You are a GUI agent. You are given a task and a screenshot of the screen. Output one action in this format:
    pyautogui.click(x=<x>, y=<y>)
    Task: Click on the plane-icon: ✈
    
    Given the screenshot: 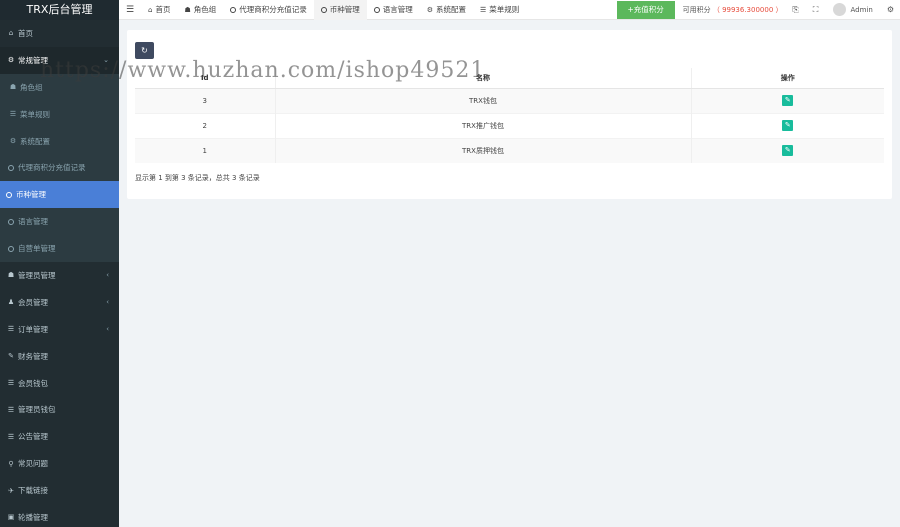 What is the action you would take?
    pyautogui.click(x=11, y=490)
    